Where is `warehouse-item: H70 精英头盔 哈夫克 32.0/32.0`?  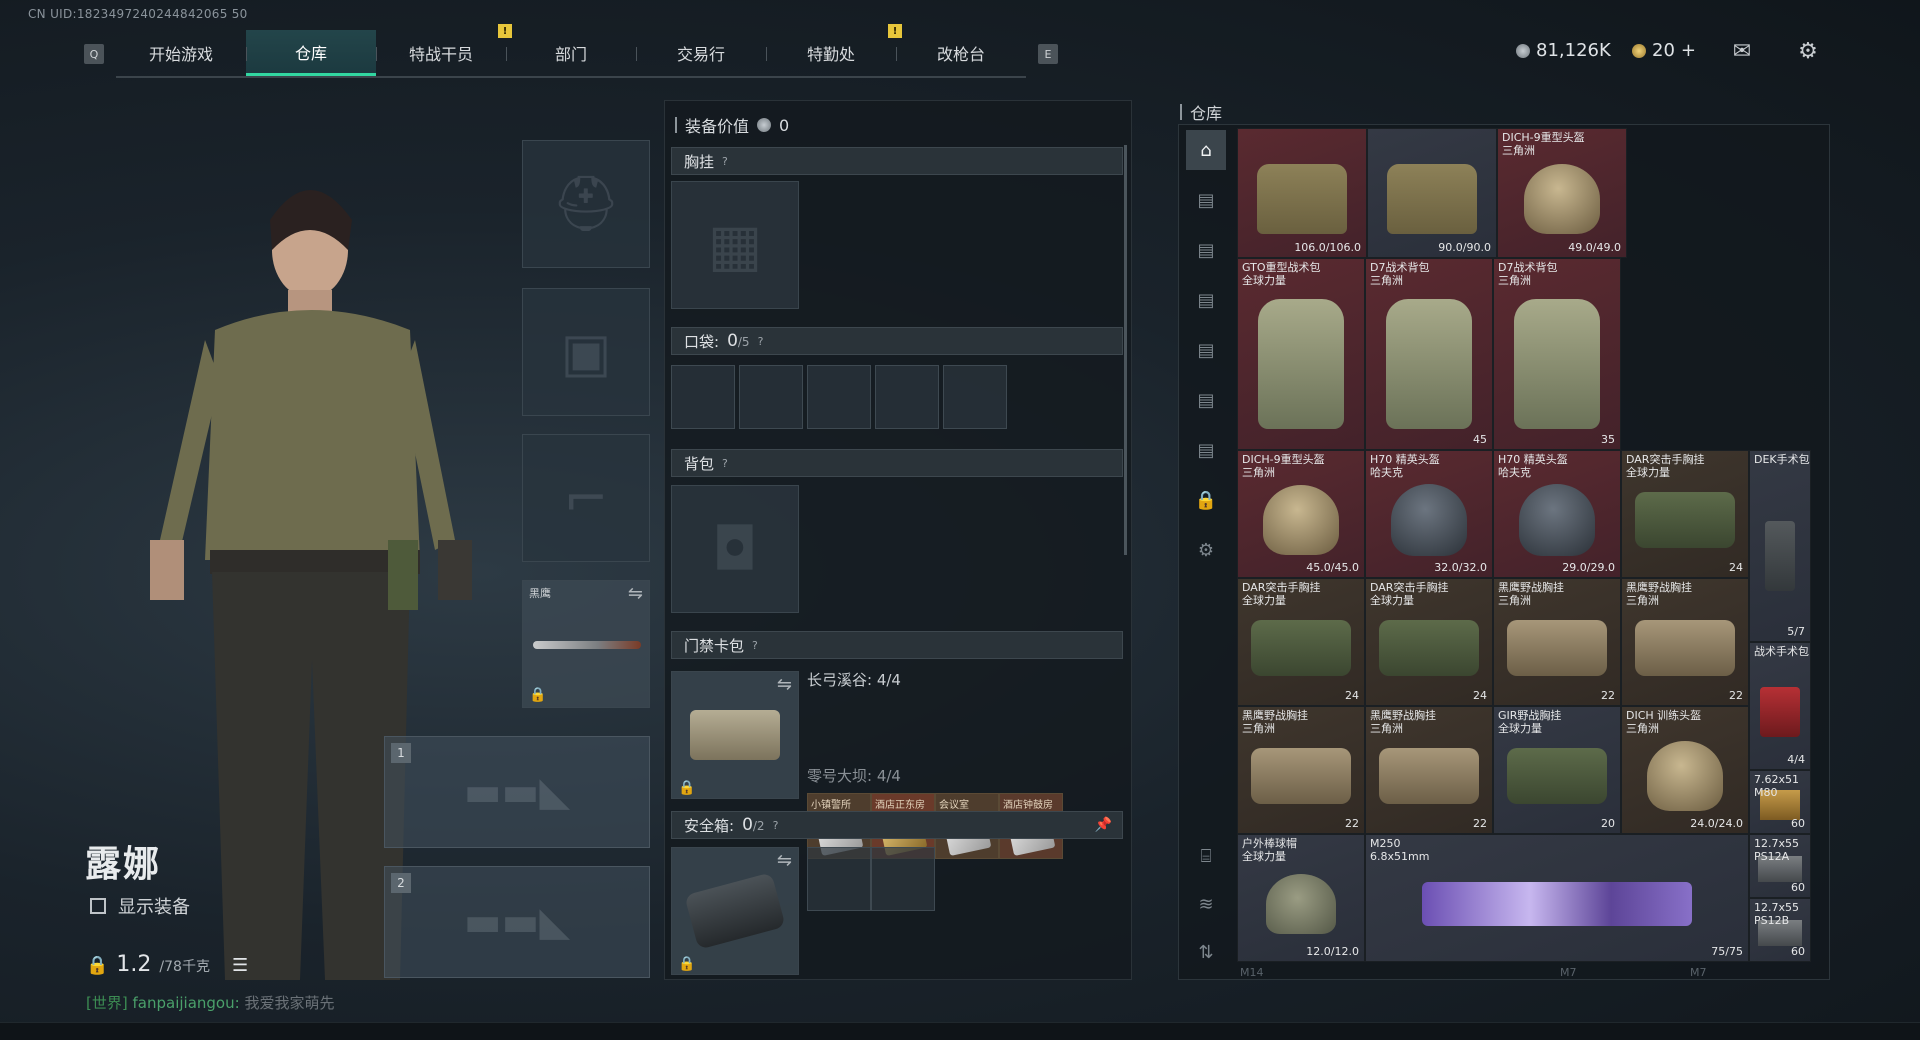
warehouse-item: H70 精英头盔 哈夫克 32.0/32.0 is located at coordinates (1429, 514).